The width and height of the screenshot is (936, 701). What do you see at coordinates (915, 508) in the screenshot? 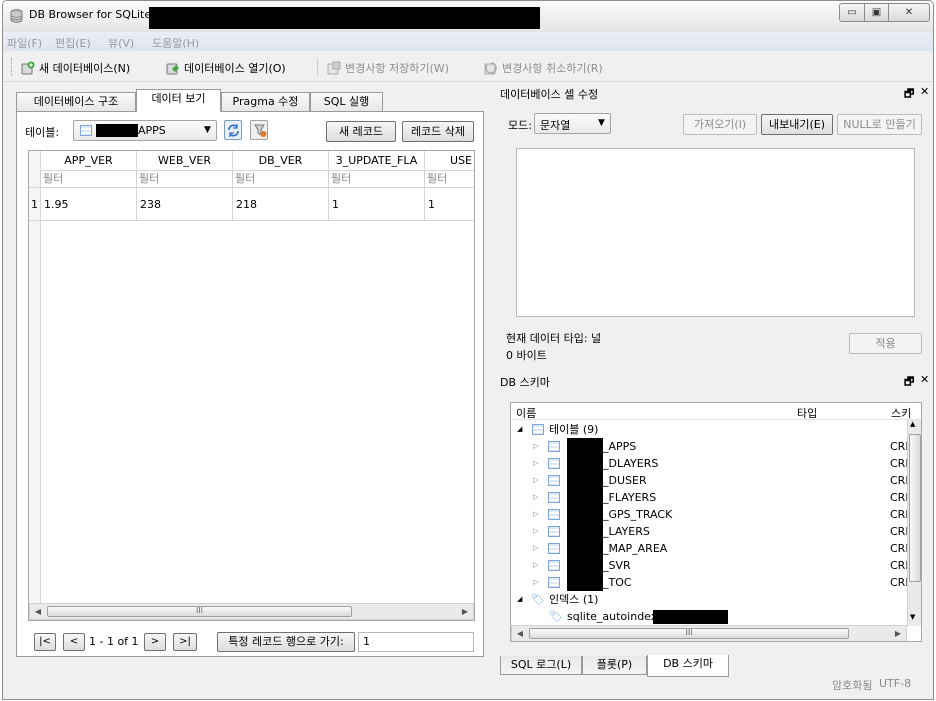
I see `scrollbar-thumb` at bounding box center [915, 508].